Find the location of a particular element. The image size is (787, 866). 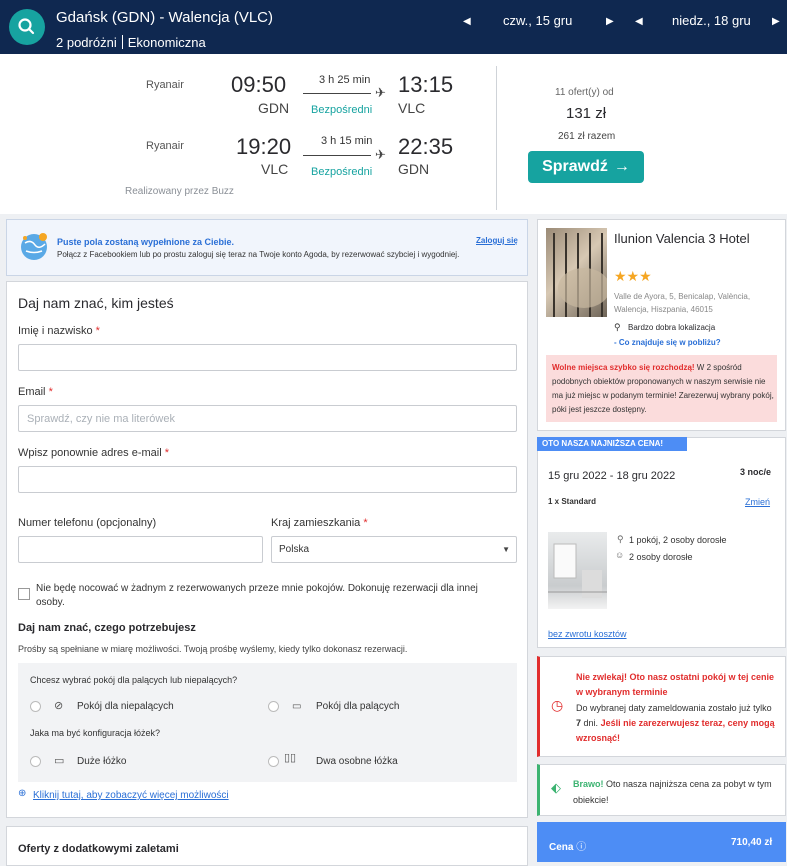

login-link: Zaloguj się is located at coordinates (497, 240).